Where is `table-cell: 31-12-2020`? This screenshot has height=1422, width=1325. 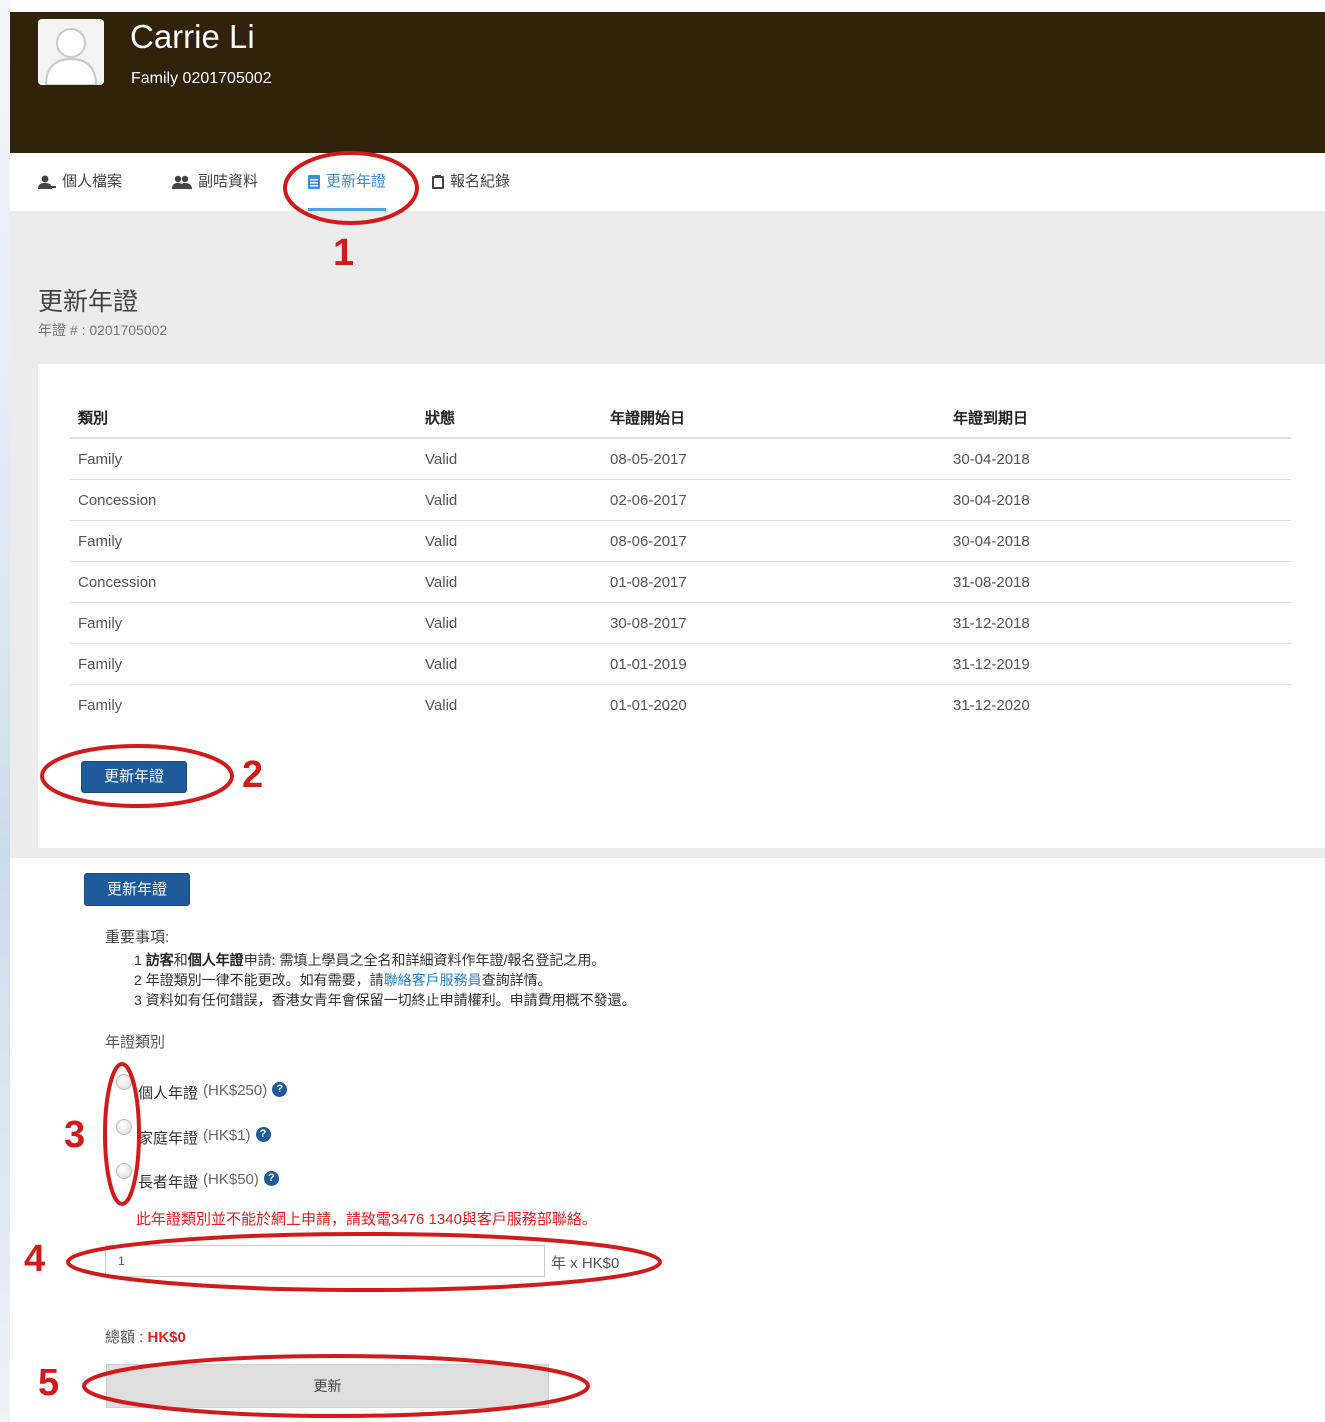
table-cell: 31-12-2020 is located at coordinates (991, 705).